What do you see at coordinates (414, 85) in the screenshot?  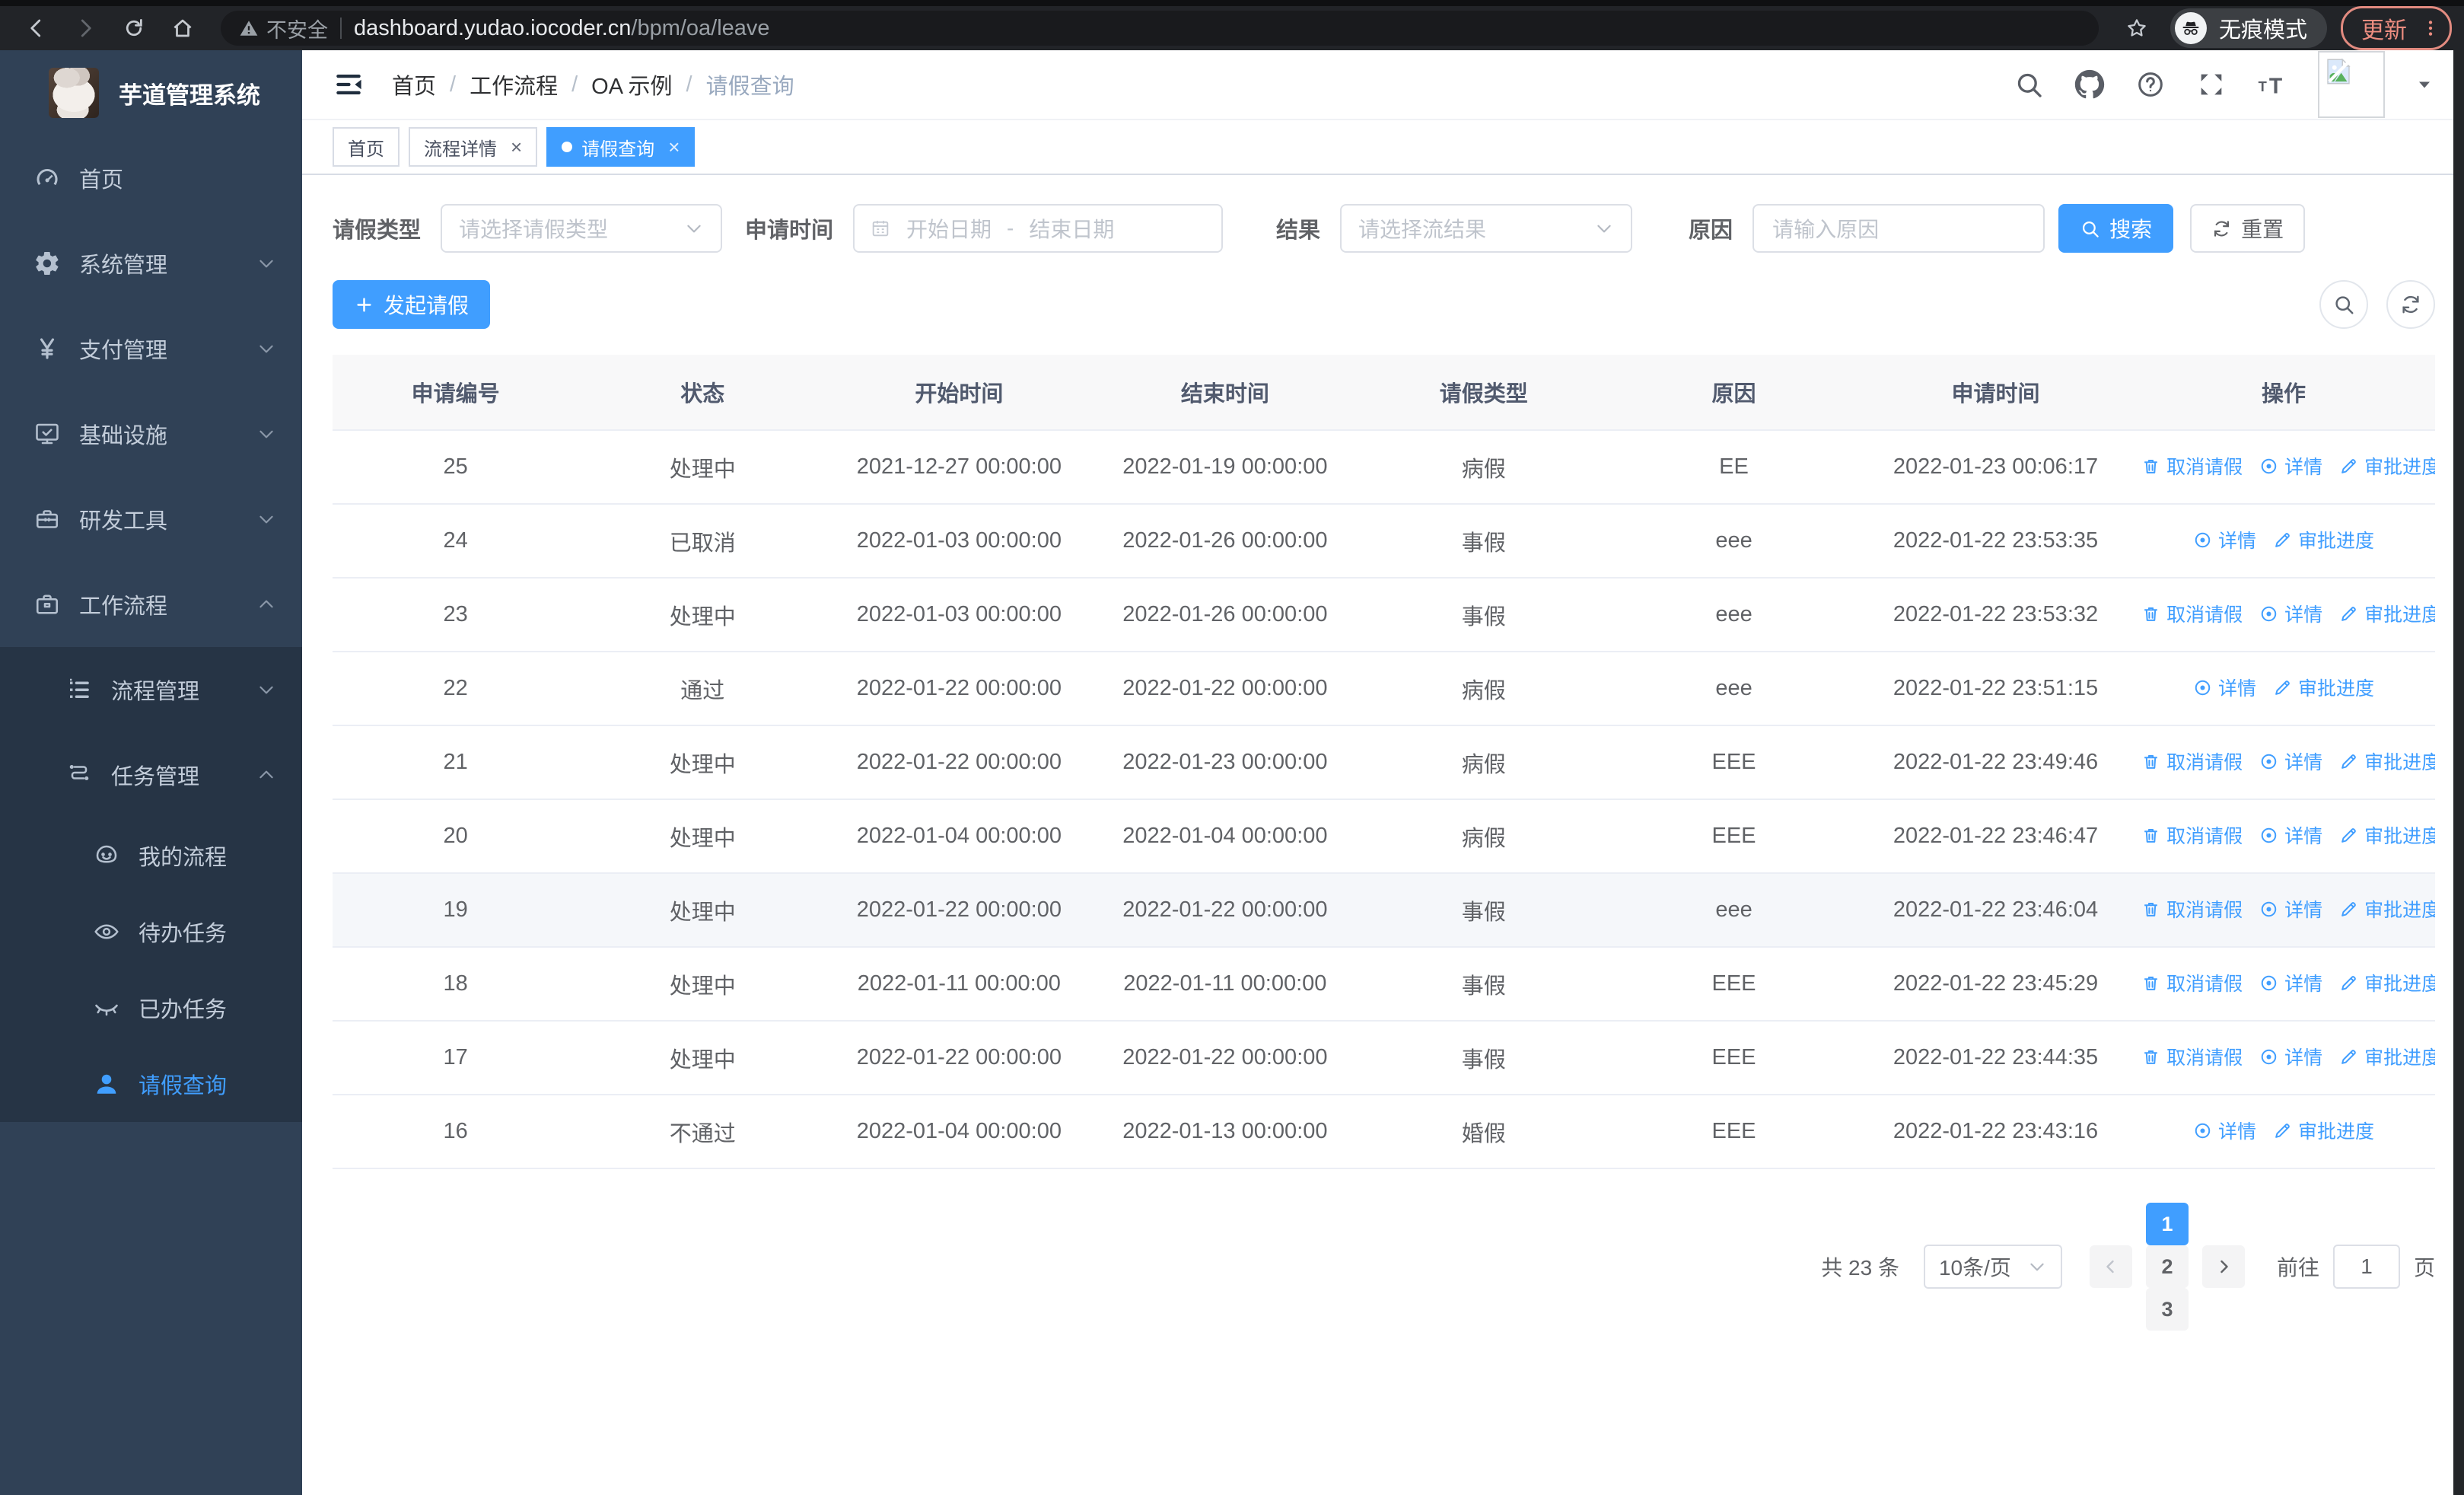 I see `breadcrumb-item: 首页` at bounding box center [414, 85].